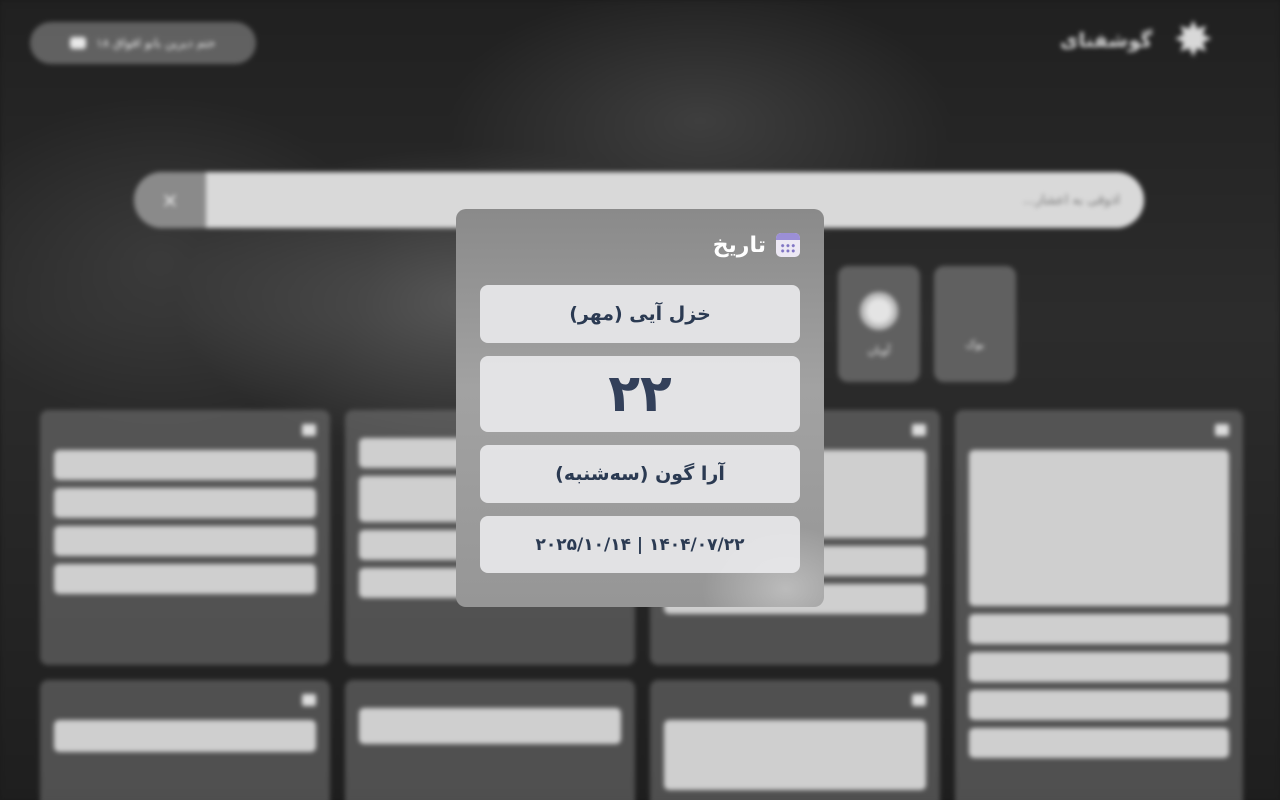 The width and height of the screenshot is (1280, 800). I want to click on search-engines-widget, so click(490, 740).